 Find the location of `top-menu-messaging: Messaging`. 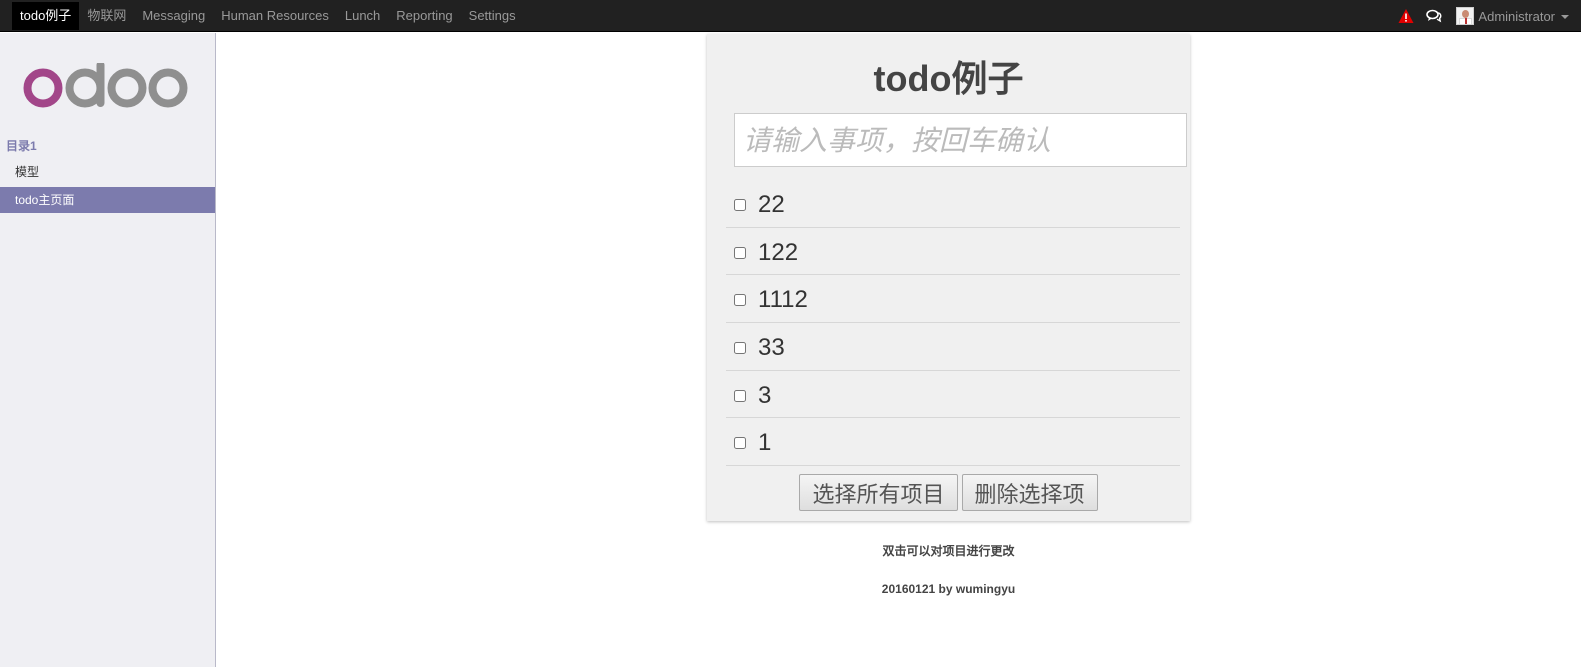

top-menu-messaging: Messaging is located at coordinates (173, 16).